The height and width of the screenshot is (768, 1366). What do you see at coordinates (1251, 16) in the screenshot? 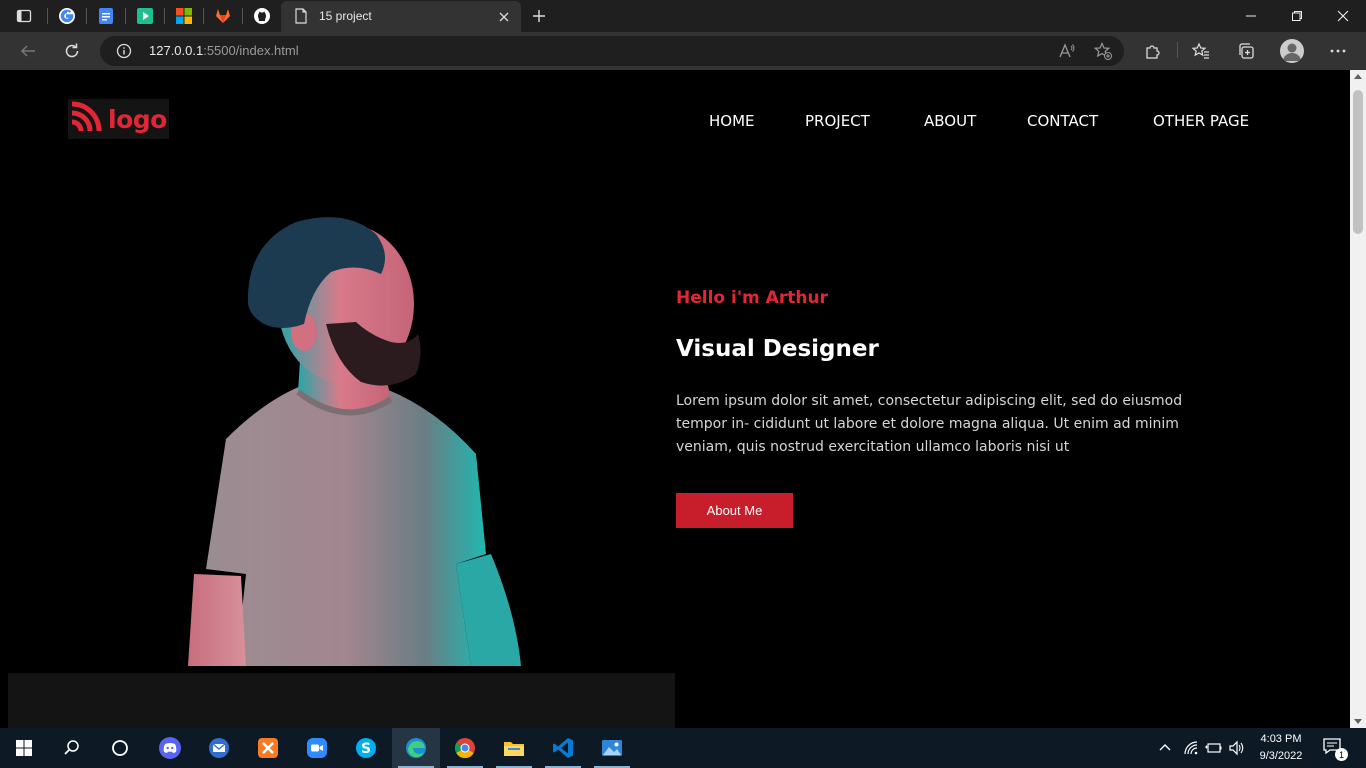
I see `minimize-button` at bounding box center [1251, 16].